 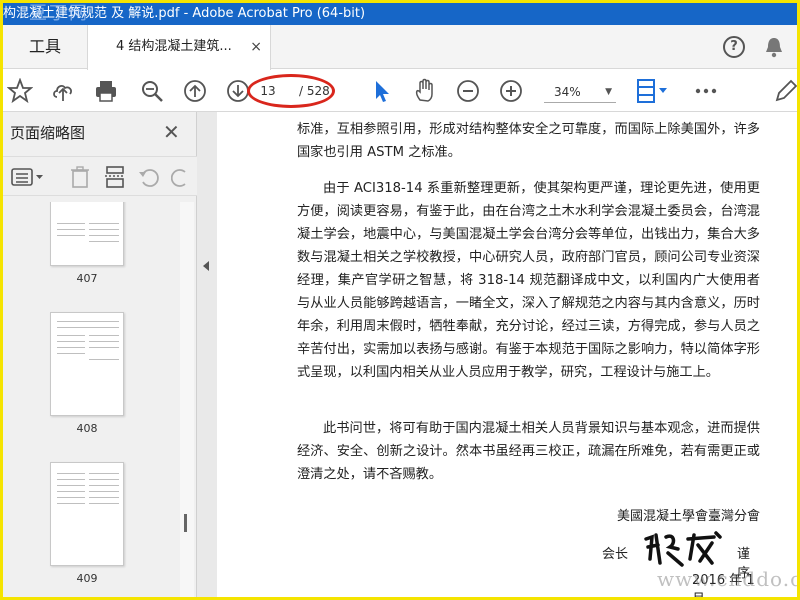 I want to click on select-arrow-icon, so click(x=382, y=91).